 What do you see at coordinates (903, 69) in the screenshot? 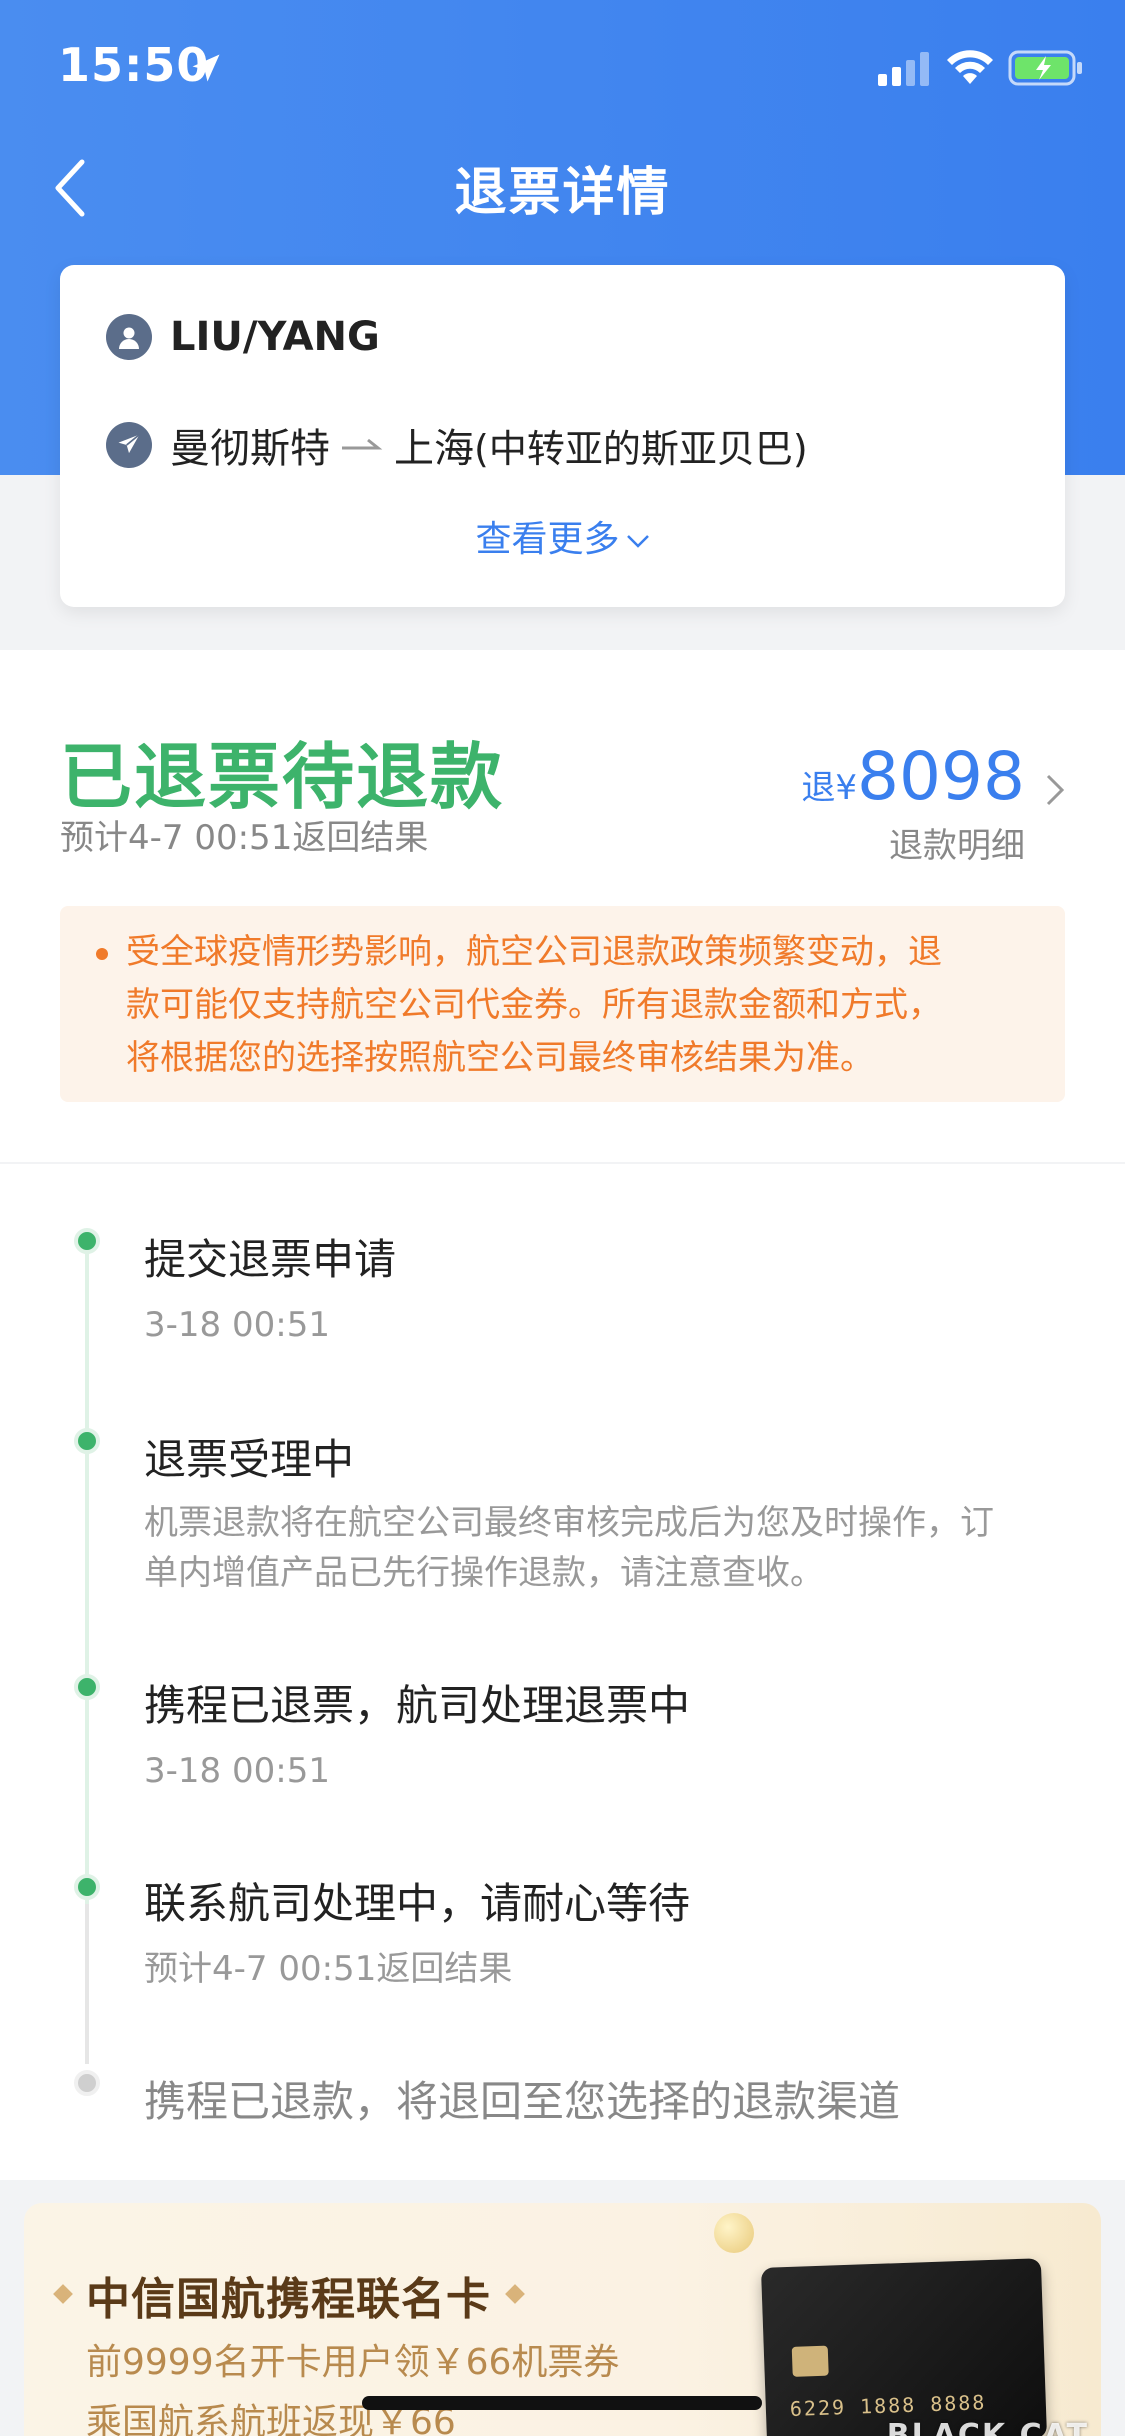
I see `cellular-signal-icon` at bounding box center [903, 69].